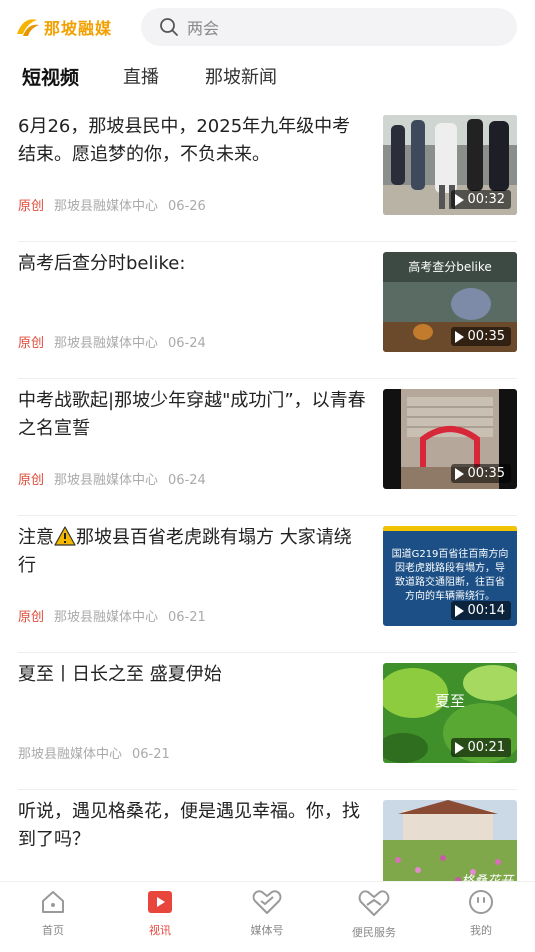 Image resolution: width=535 pixels, height=952 pixels. I want to click on thumbnail-caption: 夏至, so click(449, 701).